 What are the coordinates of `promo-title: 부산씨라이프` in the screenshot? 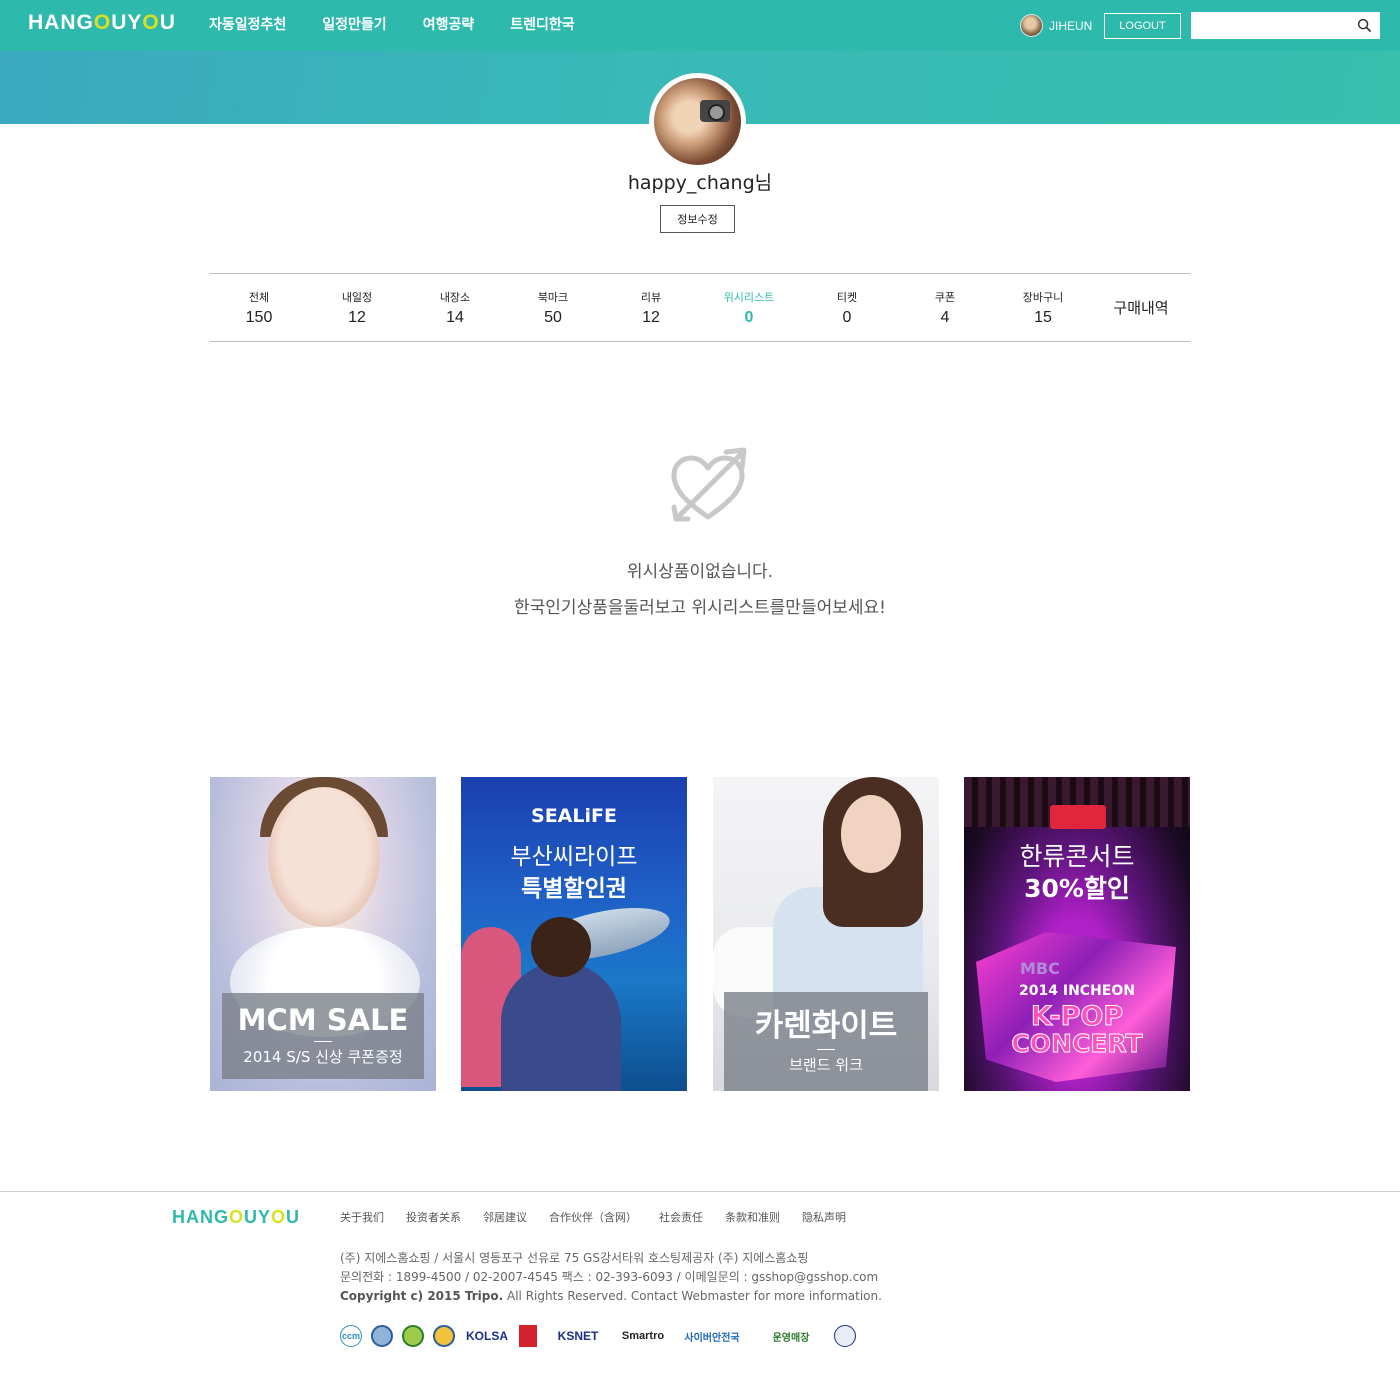 It's located at (574, 857).